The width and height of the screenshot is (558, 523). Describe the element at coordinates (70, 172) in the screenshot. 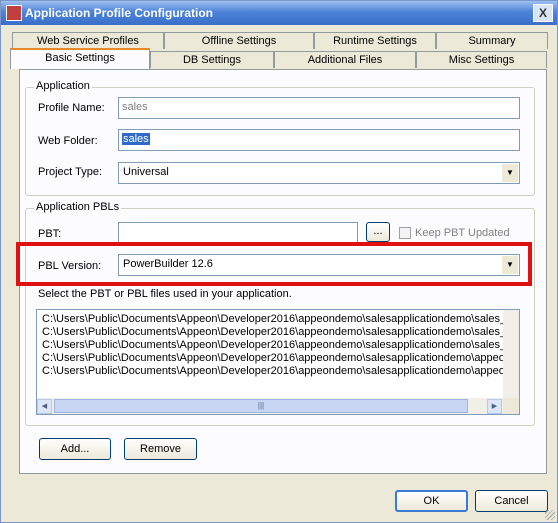

I see `project-type-label: Project Type:` at that location.